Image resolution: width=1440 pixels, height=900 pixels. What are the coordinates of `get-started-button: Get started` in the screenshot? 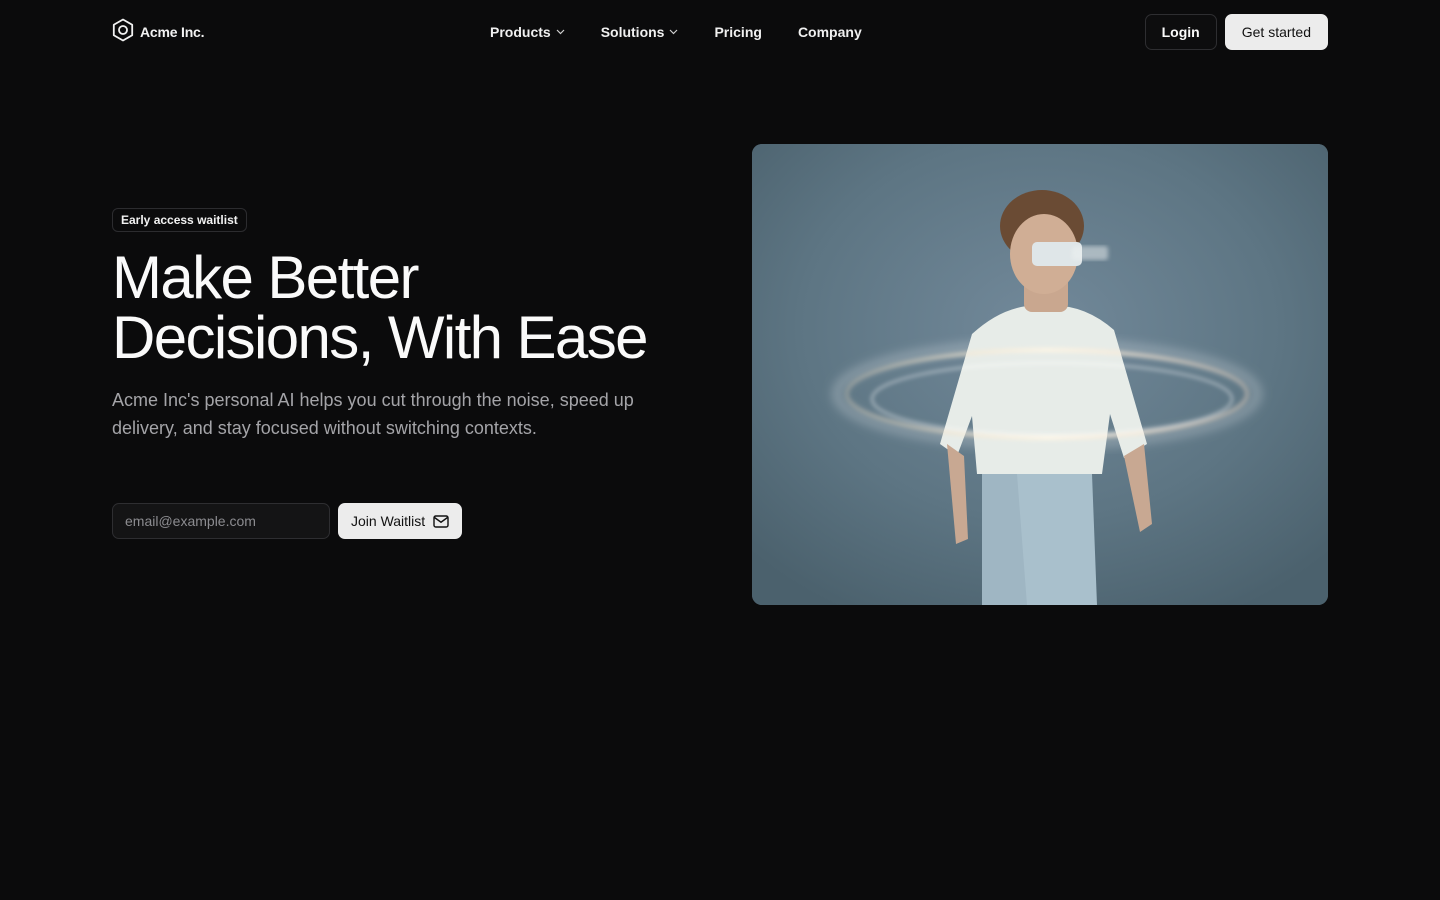 It's located at (1276, 32).